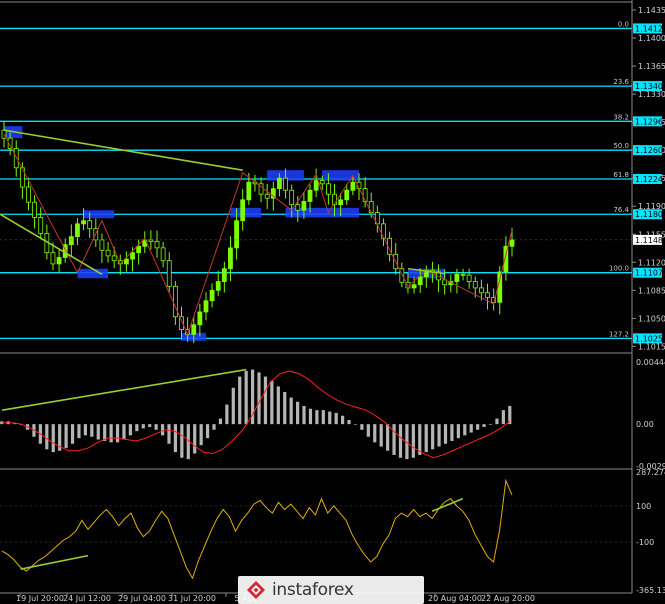 The height and width of the screenshot is (604, 665). I want to click on time-tick-label: 19 Jul 20:00, so click(40, 598).